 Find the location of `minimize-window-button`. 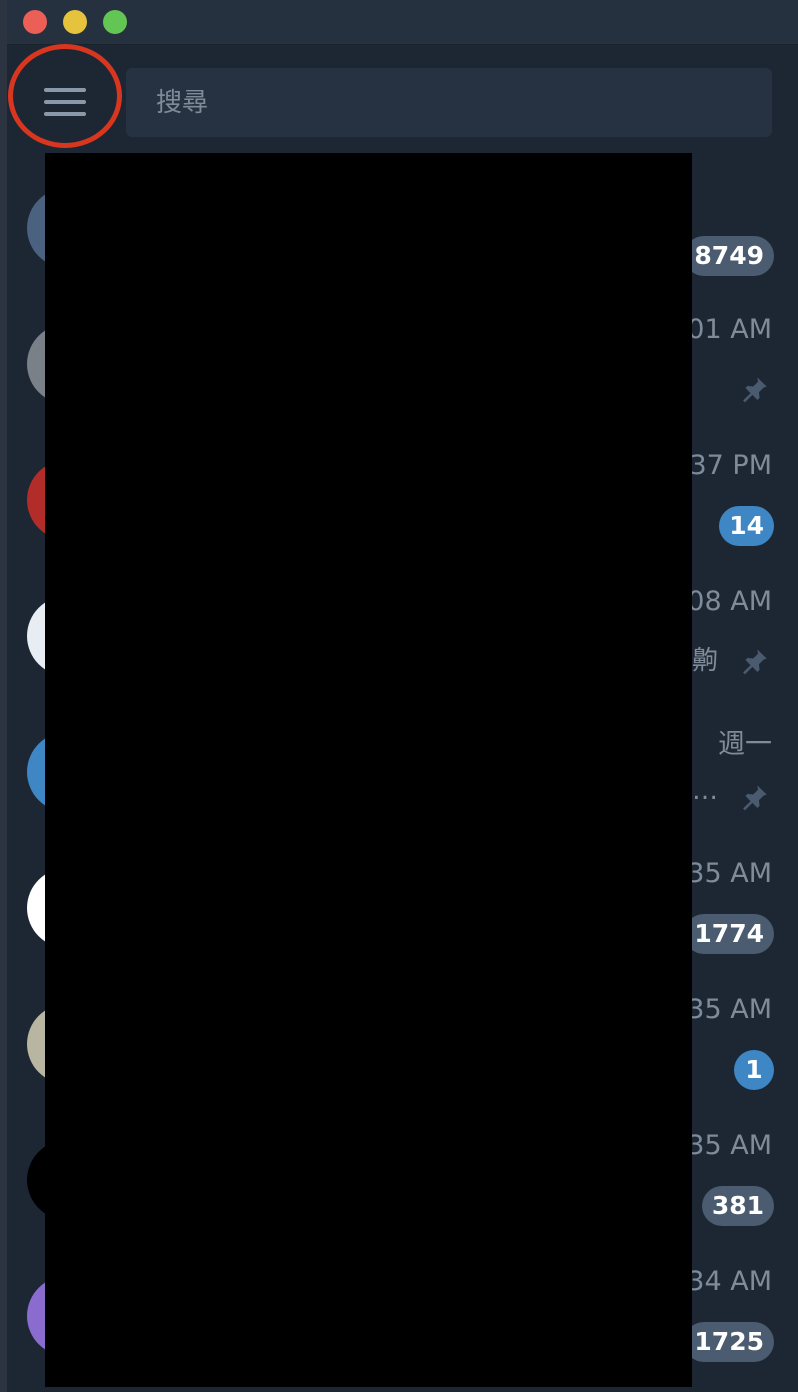

minimize-window-button is located at coordinates (75, 22).